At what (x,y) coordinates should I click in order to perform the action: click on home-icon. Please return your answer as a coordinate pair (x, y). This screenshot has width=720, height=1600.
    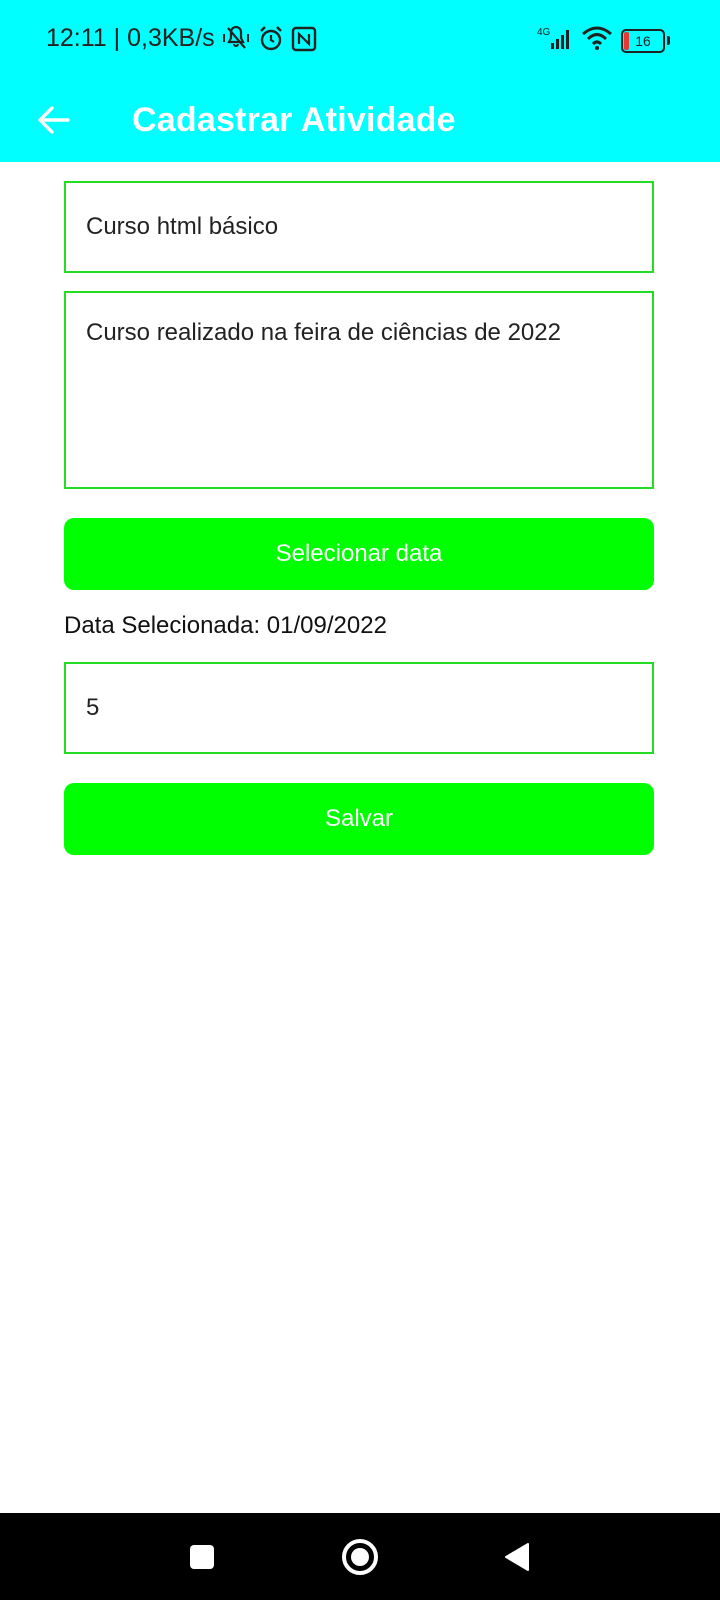
    Looking at the image, I should click on (360, 1556).